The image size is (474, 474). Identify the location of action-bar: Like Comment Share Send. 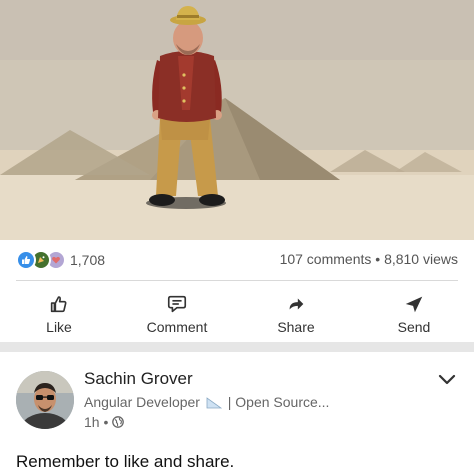
(237, 311).